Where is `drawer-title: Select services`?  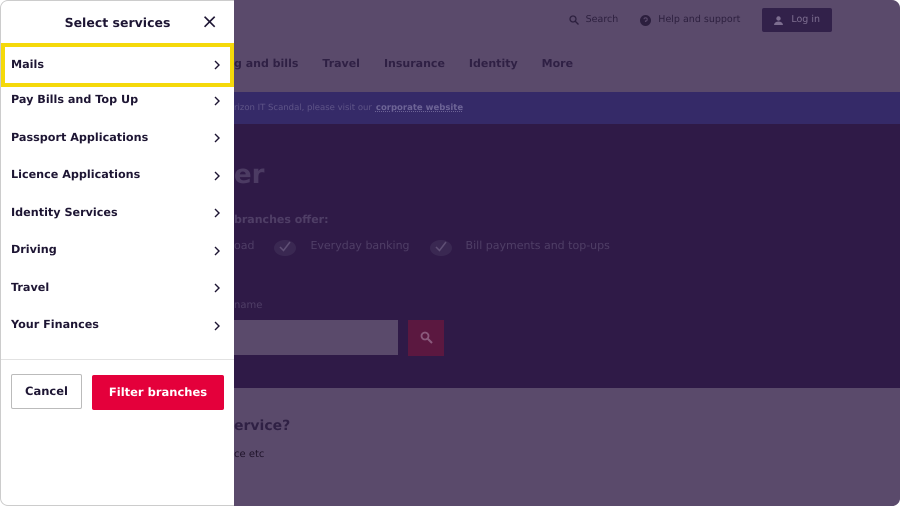
drawer-title: Select services is located at coordinates (117, 23).